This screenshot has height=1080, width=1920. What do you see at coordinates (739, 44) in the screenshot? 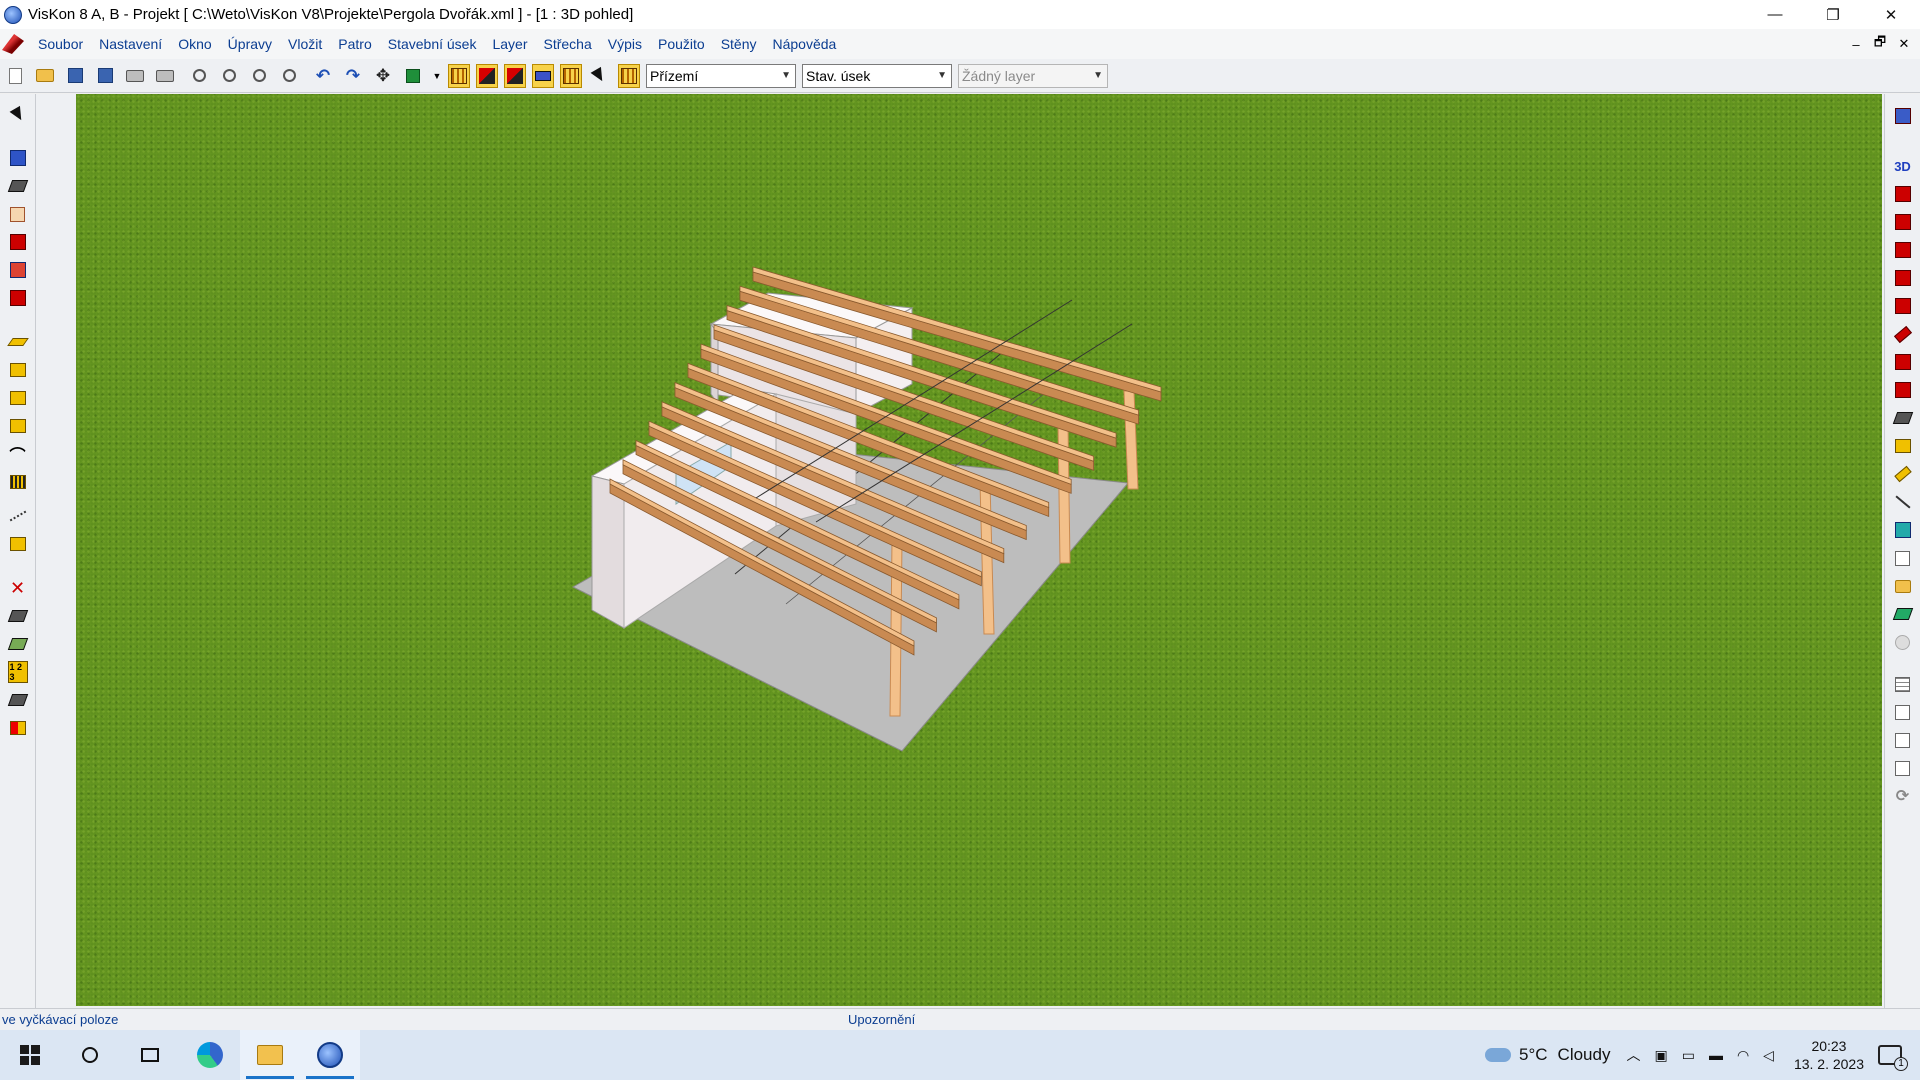
I see `menu-steny: Stěny` at bounding box center [739, 44].